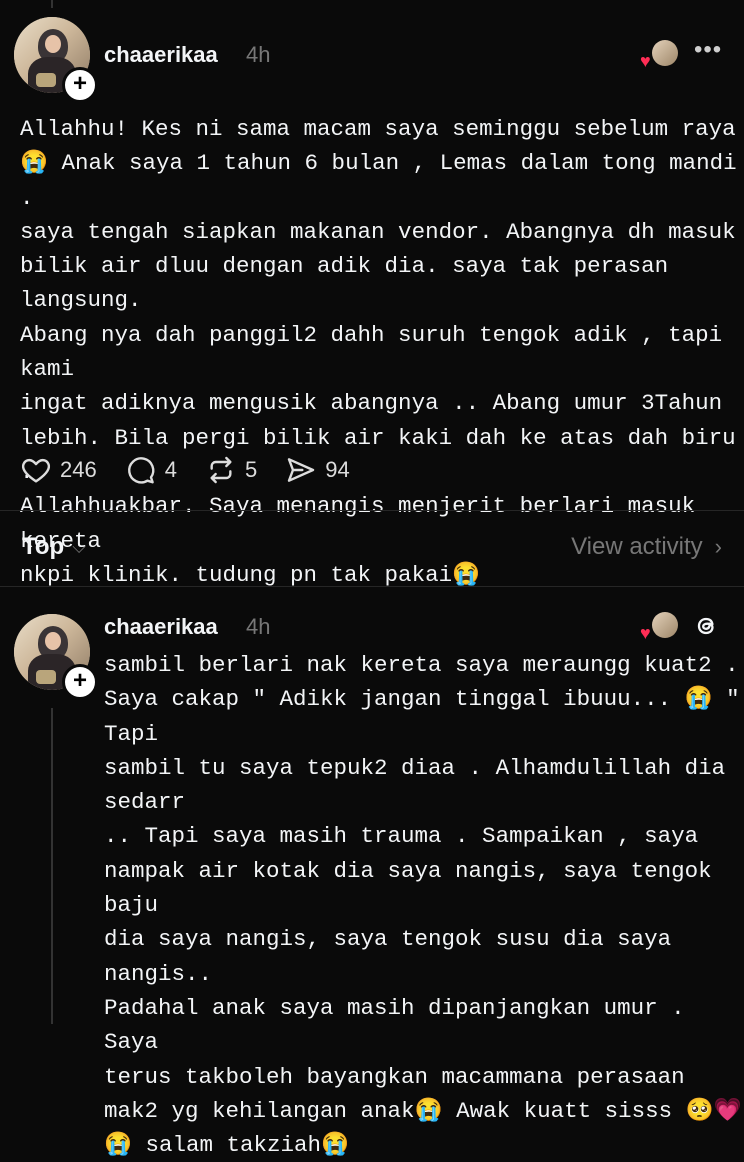  Describe the element at coordinates (170, 469) in the screenshot. I see `reply-count: 4` at that location.